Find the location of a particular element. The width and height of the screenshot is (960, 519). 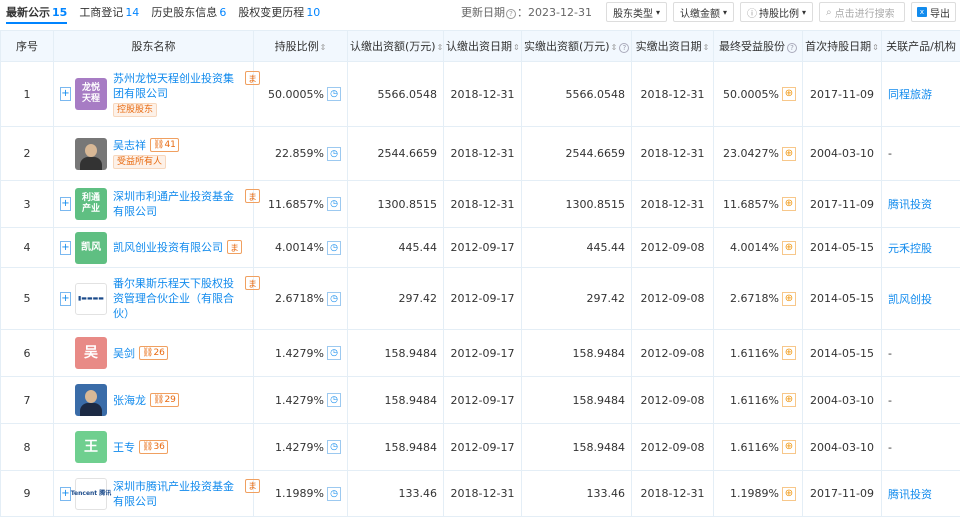

tab-latest: 最新公示 15 is located at coordinates (37, 12).